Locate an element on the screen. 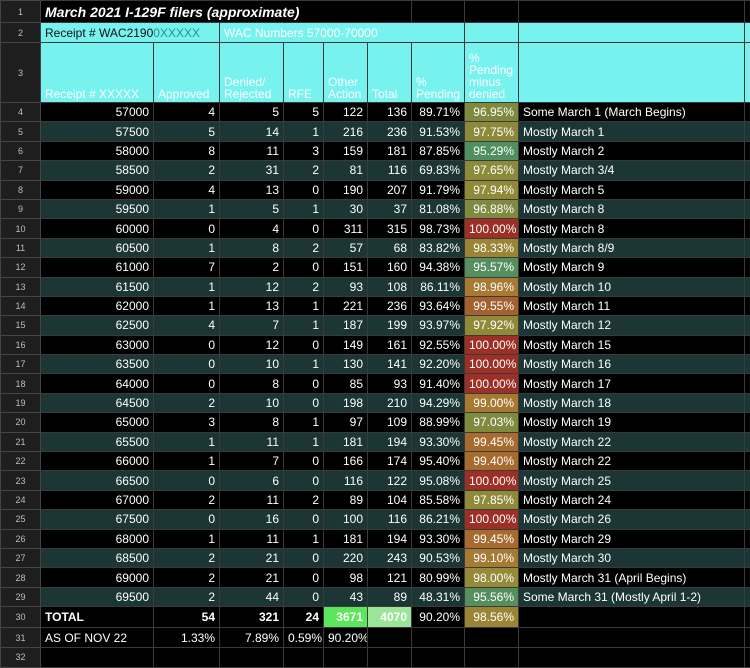  row-number: 31 is located at coordinates (21, 638).